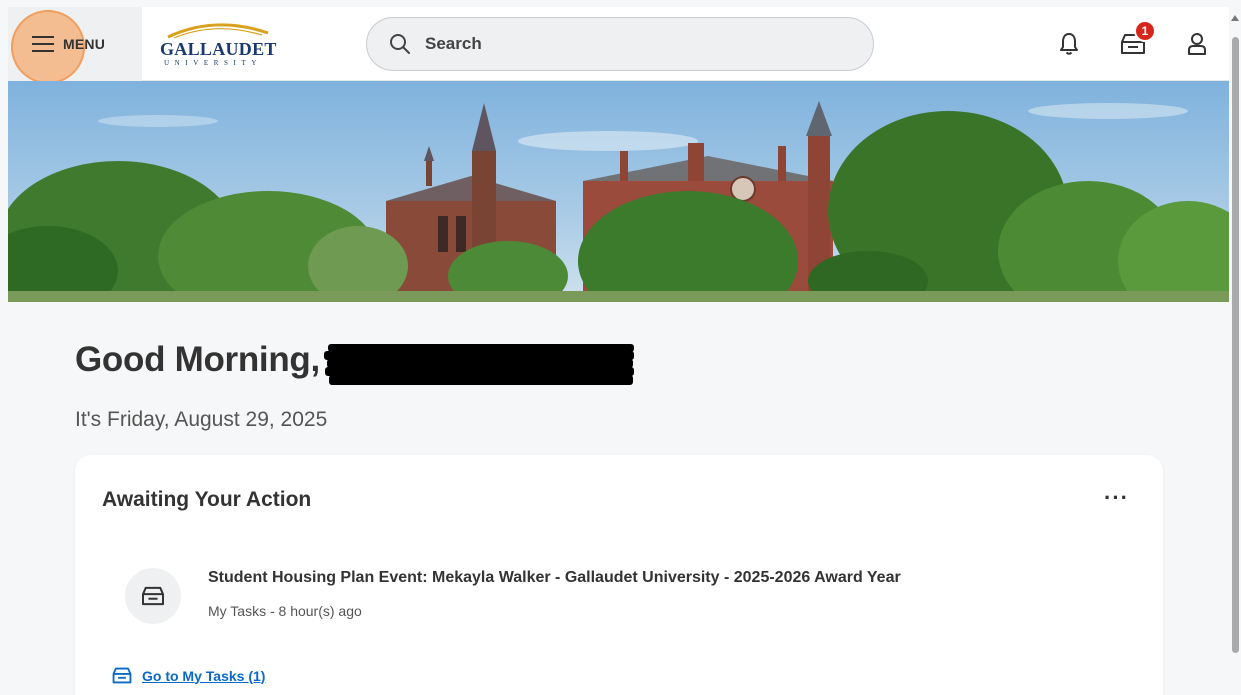 This screenshot has height=695, width=1241. I want to click on more-options-button: ···, so click(1116, 498).